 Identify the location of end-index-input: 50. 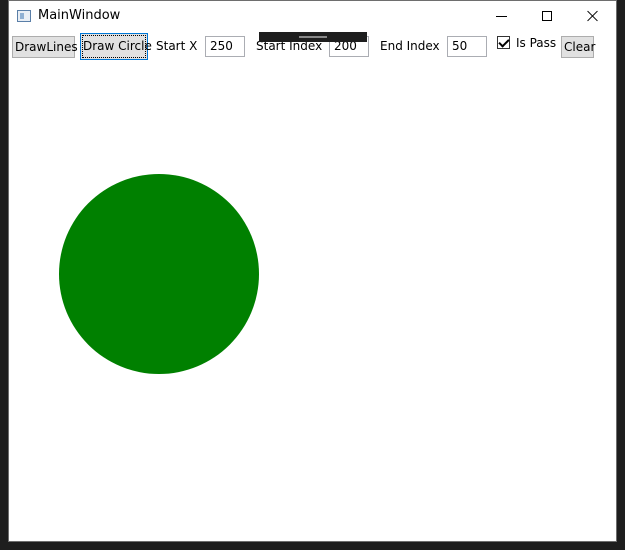
(467, 46).